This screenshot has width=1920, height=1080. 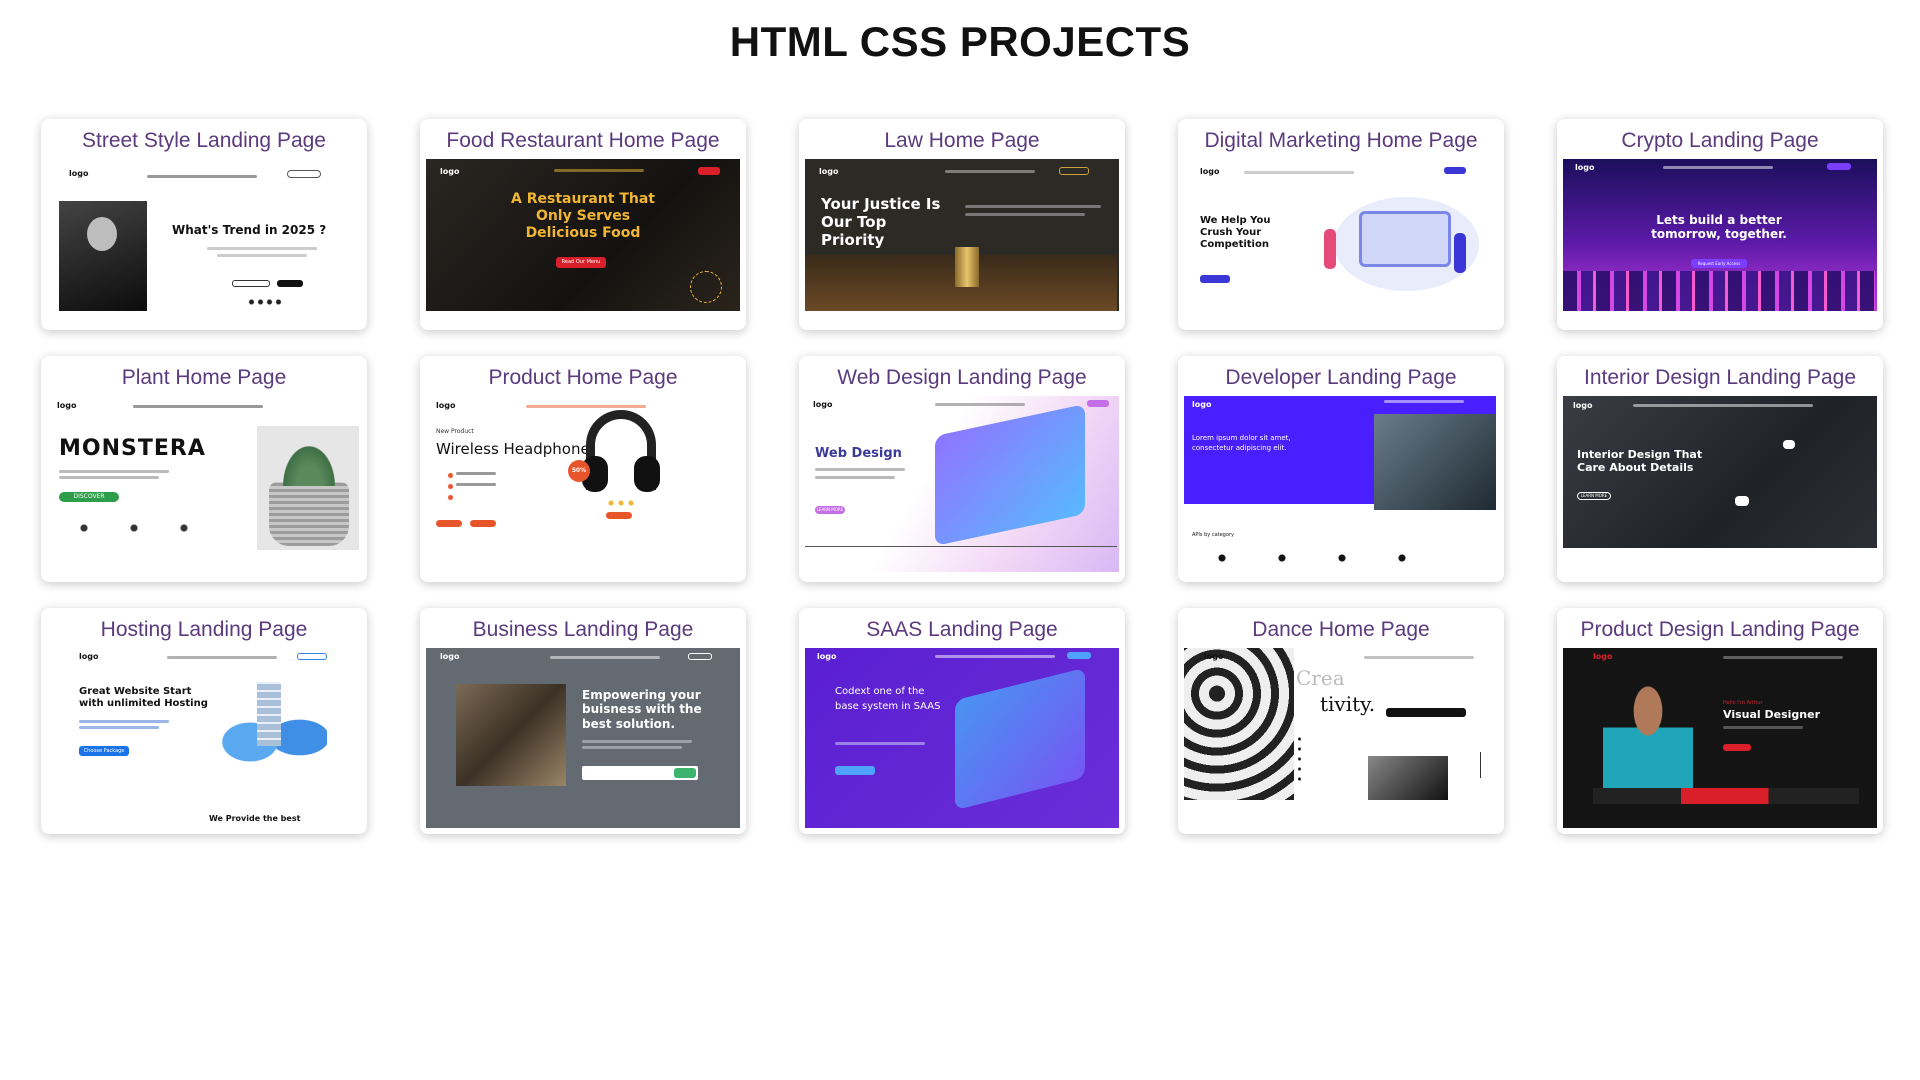 What do you see at coordinates (1742, 501) in the screenshot?
I see `thumb-info-badge` at bounding box center [1742, 501].